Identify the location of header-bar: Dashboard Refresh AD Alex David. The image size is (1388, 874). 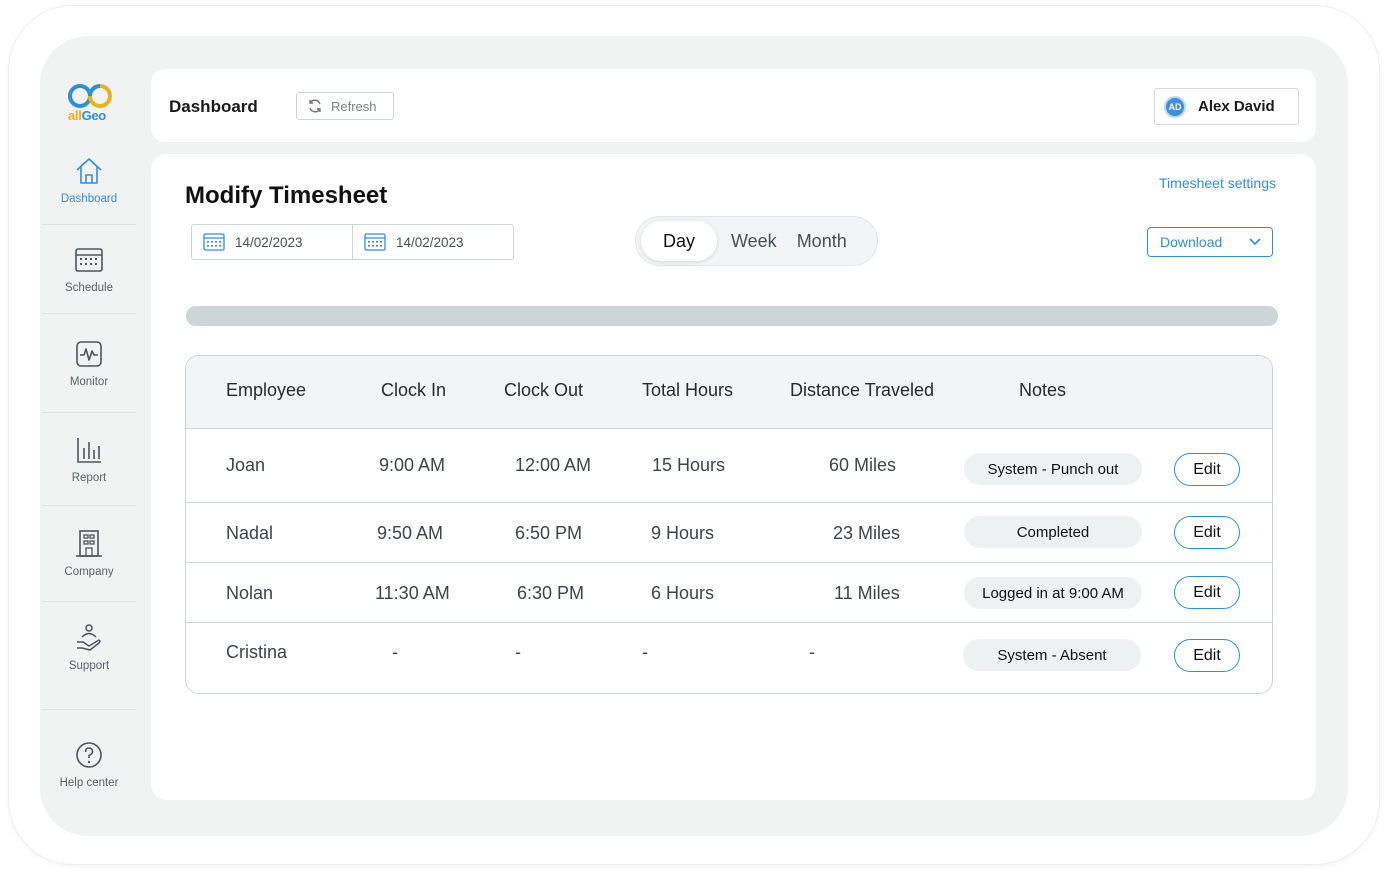
(733, 105).